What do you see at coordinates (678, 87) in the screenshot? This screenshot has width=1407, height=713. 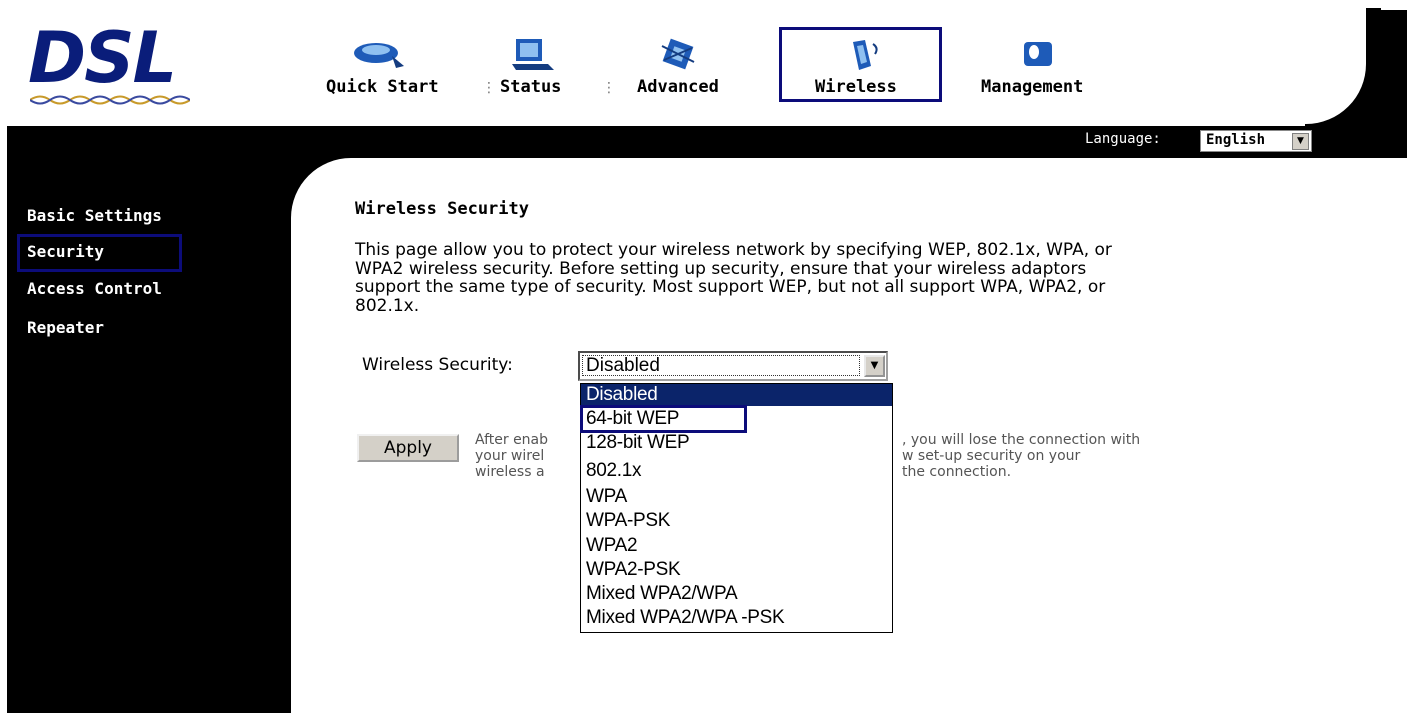 I see `tab-advanced: Advanced` at bounding box center [678, 87].